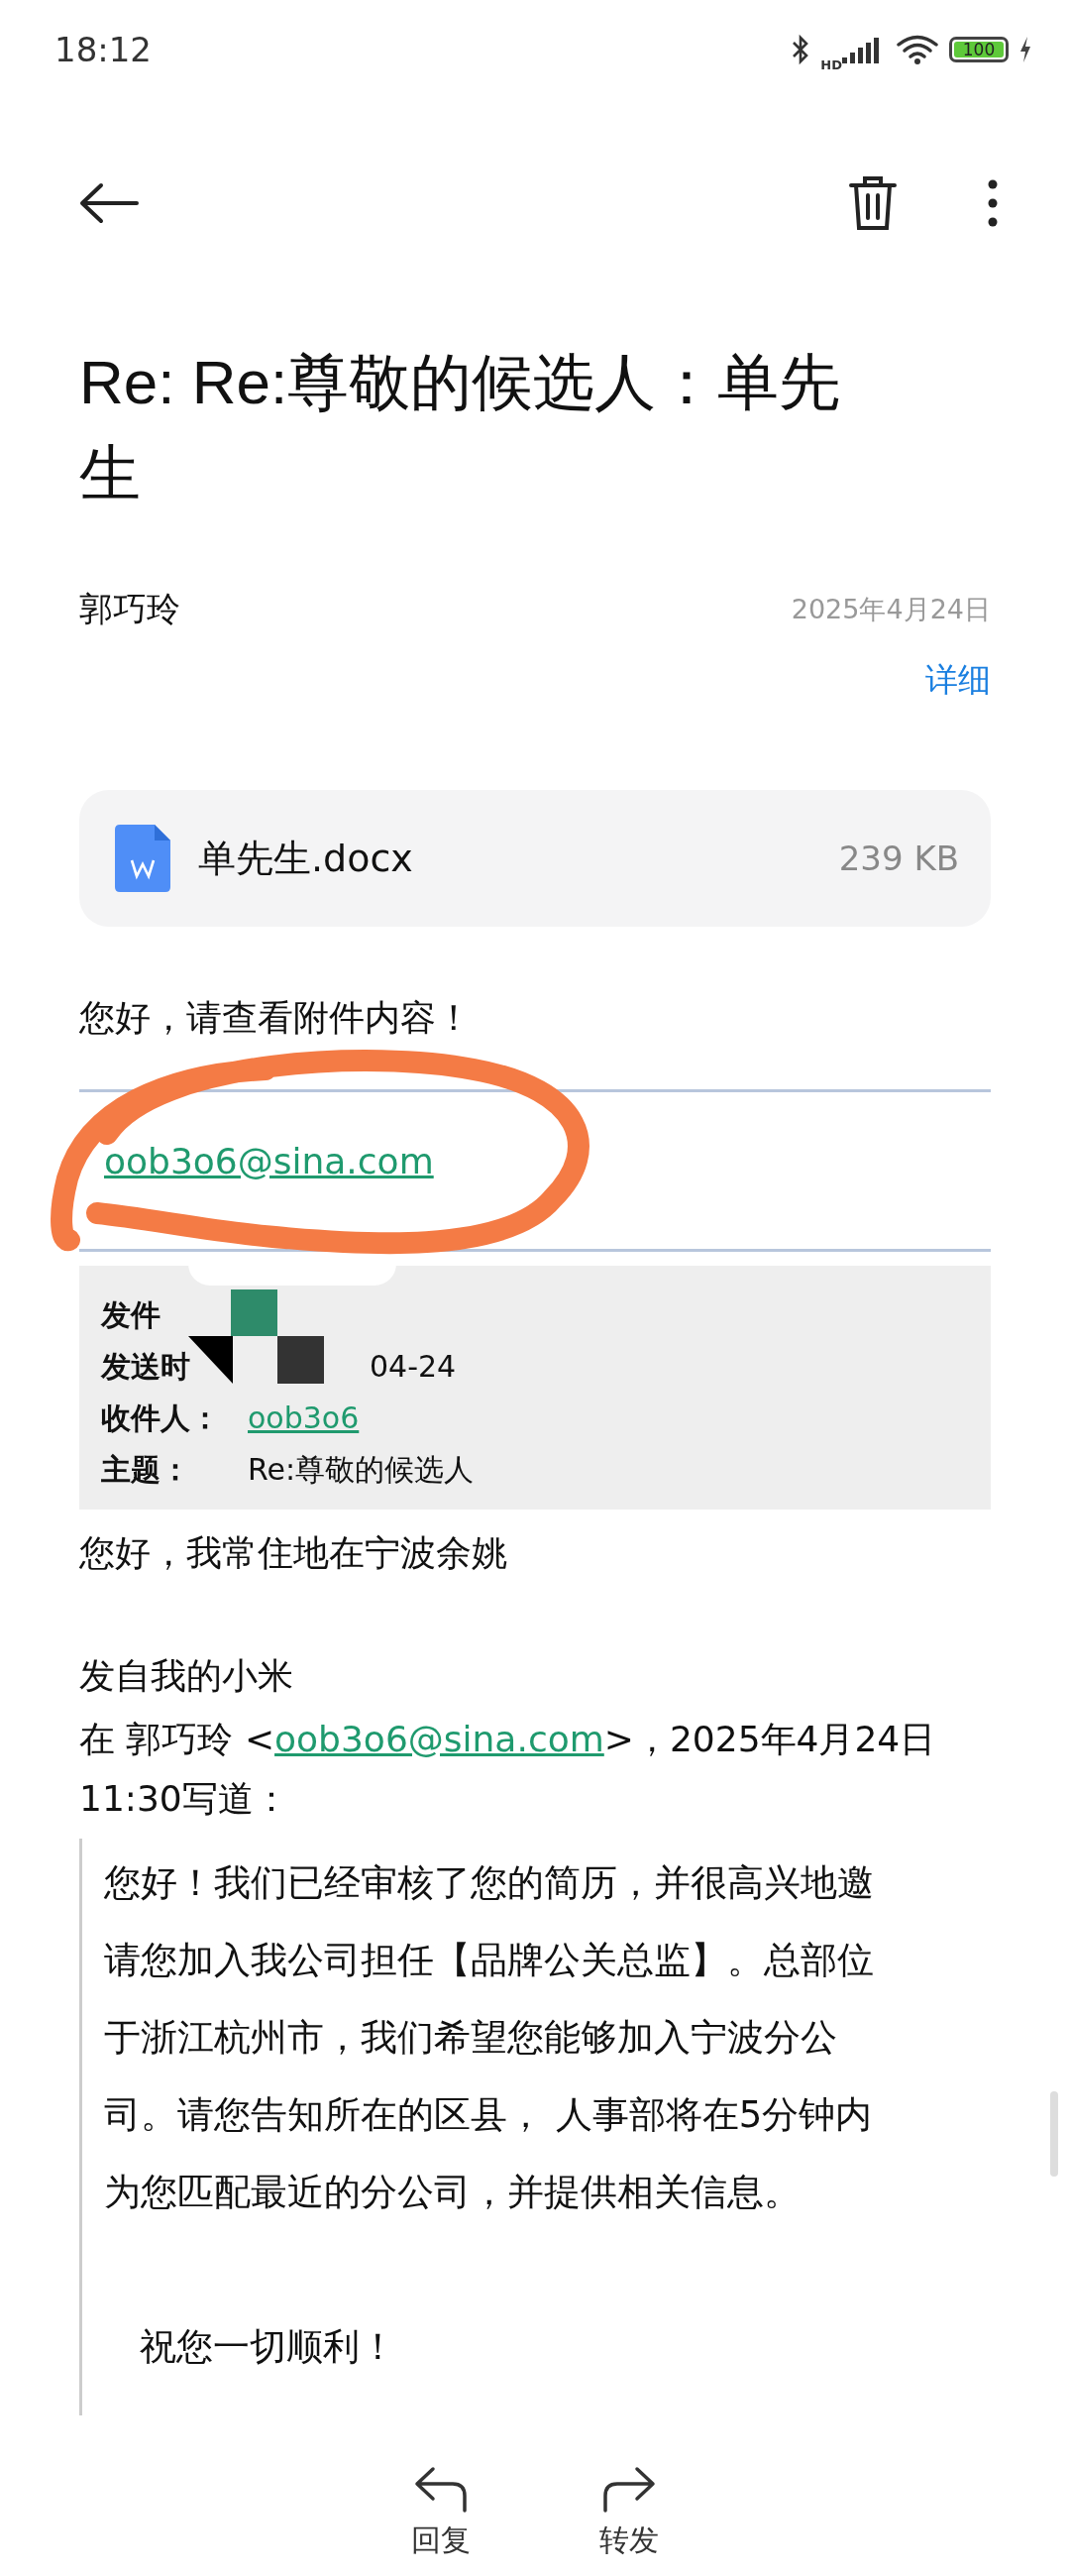 Image resolution: width=1070 pixels, height=2576 pixels. What do you see at coordinates (535, 858) in the screenshot?
I see `attachment-card: 单先生.docx 239 KB` at bounding box center [535, 858].